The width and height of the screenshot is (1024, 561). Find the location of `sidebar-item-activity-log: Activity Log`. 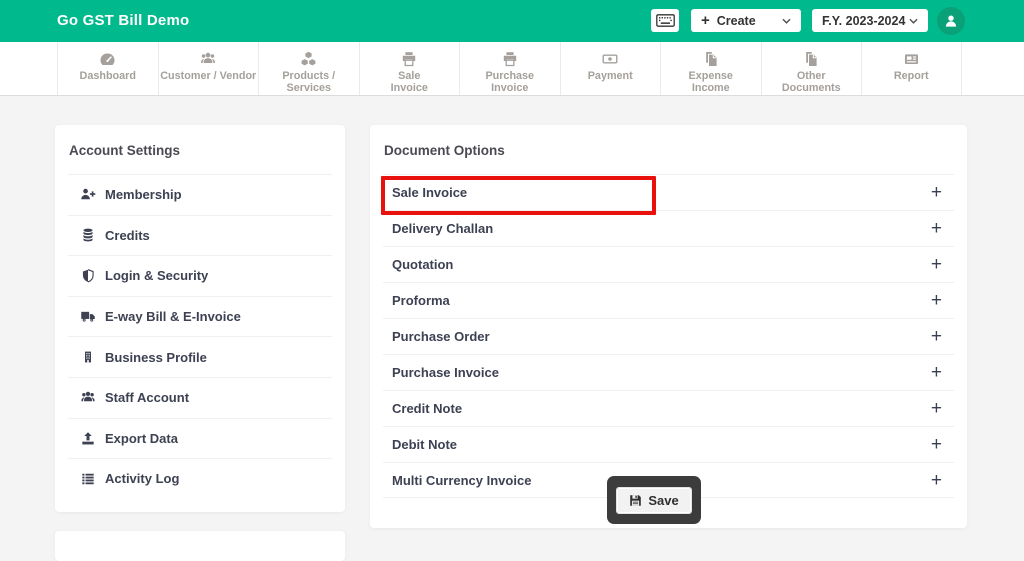

sidebar-item-activity-log: Activity Log is located at coordinates (200, 478).